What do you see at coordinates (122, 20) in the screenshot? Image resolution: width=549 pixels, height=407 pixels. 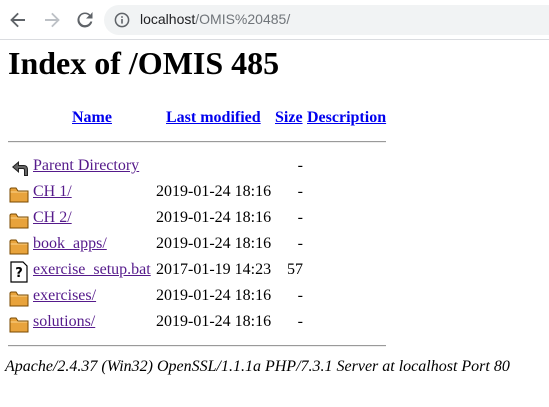 I see `info-icon` at bounding box center [122, 20].